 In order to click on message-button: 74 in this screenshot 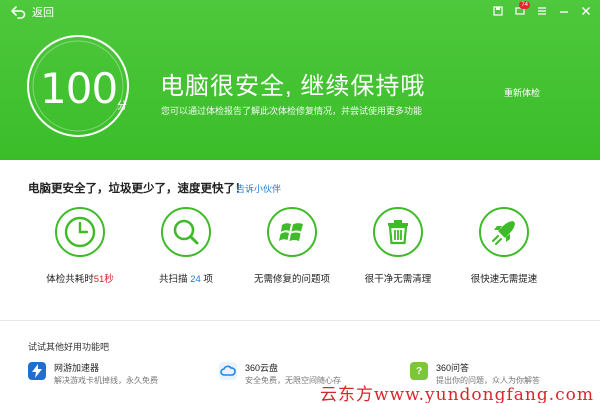, I will do `click(520, 10)`.